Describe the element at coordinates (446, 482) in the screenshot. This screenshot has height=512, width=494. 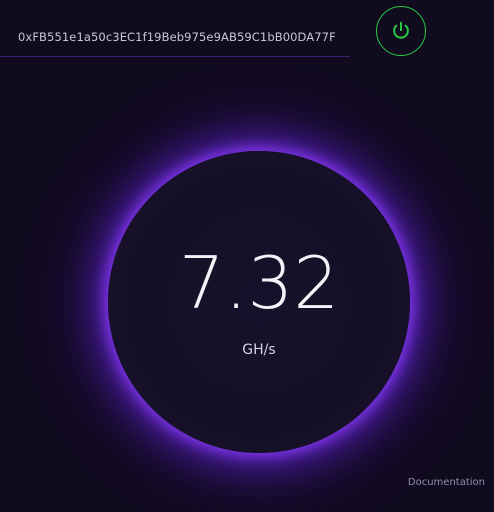
I see `documentation-link: Documentation` at that location.